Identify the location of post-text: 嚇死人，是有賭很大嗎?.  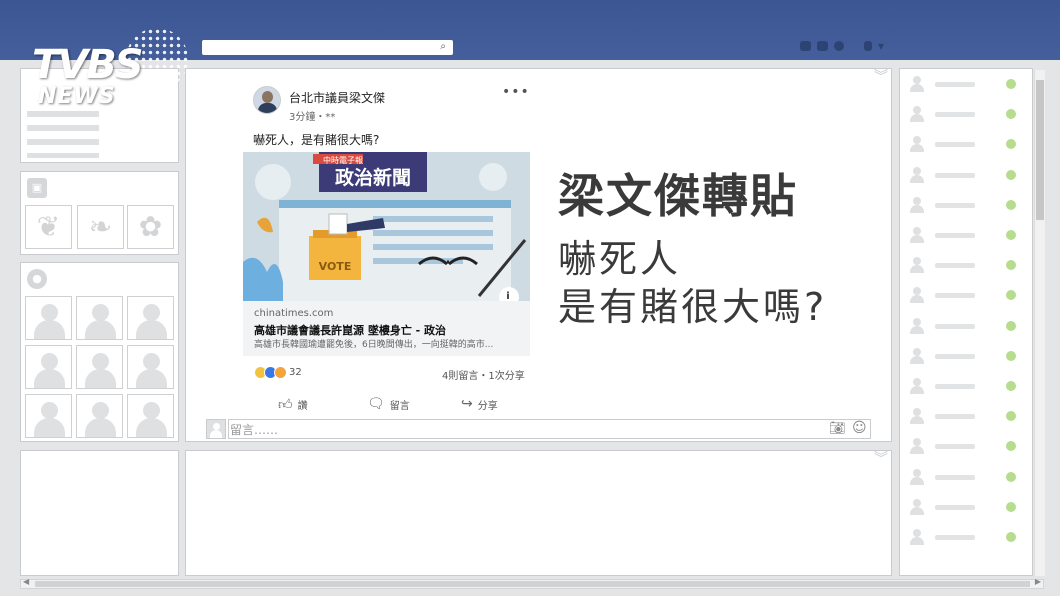
(316, 140).